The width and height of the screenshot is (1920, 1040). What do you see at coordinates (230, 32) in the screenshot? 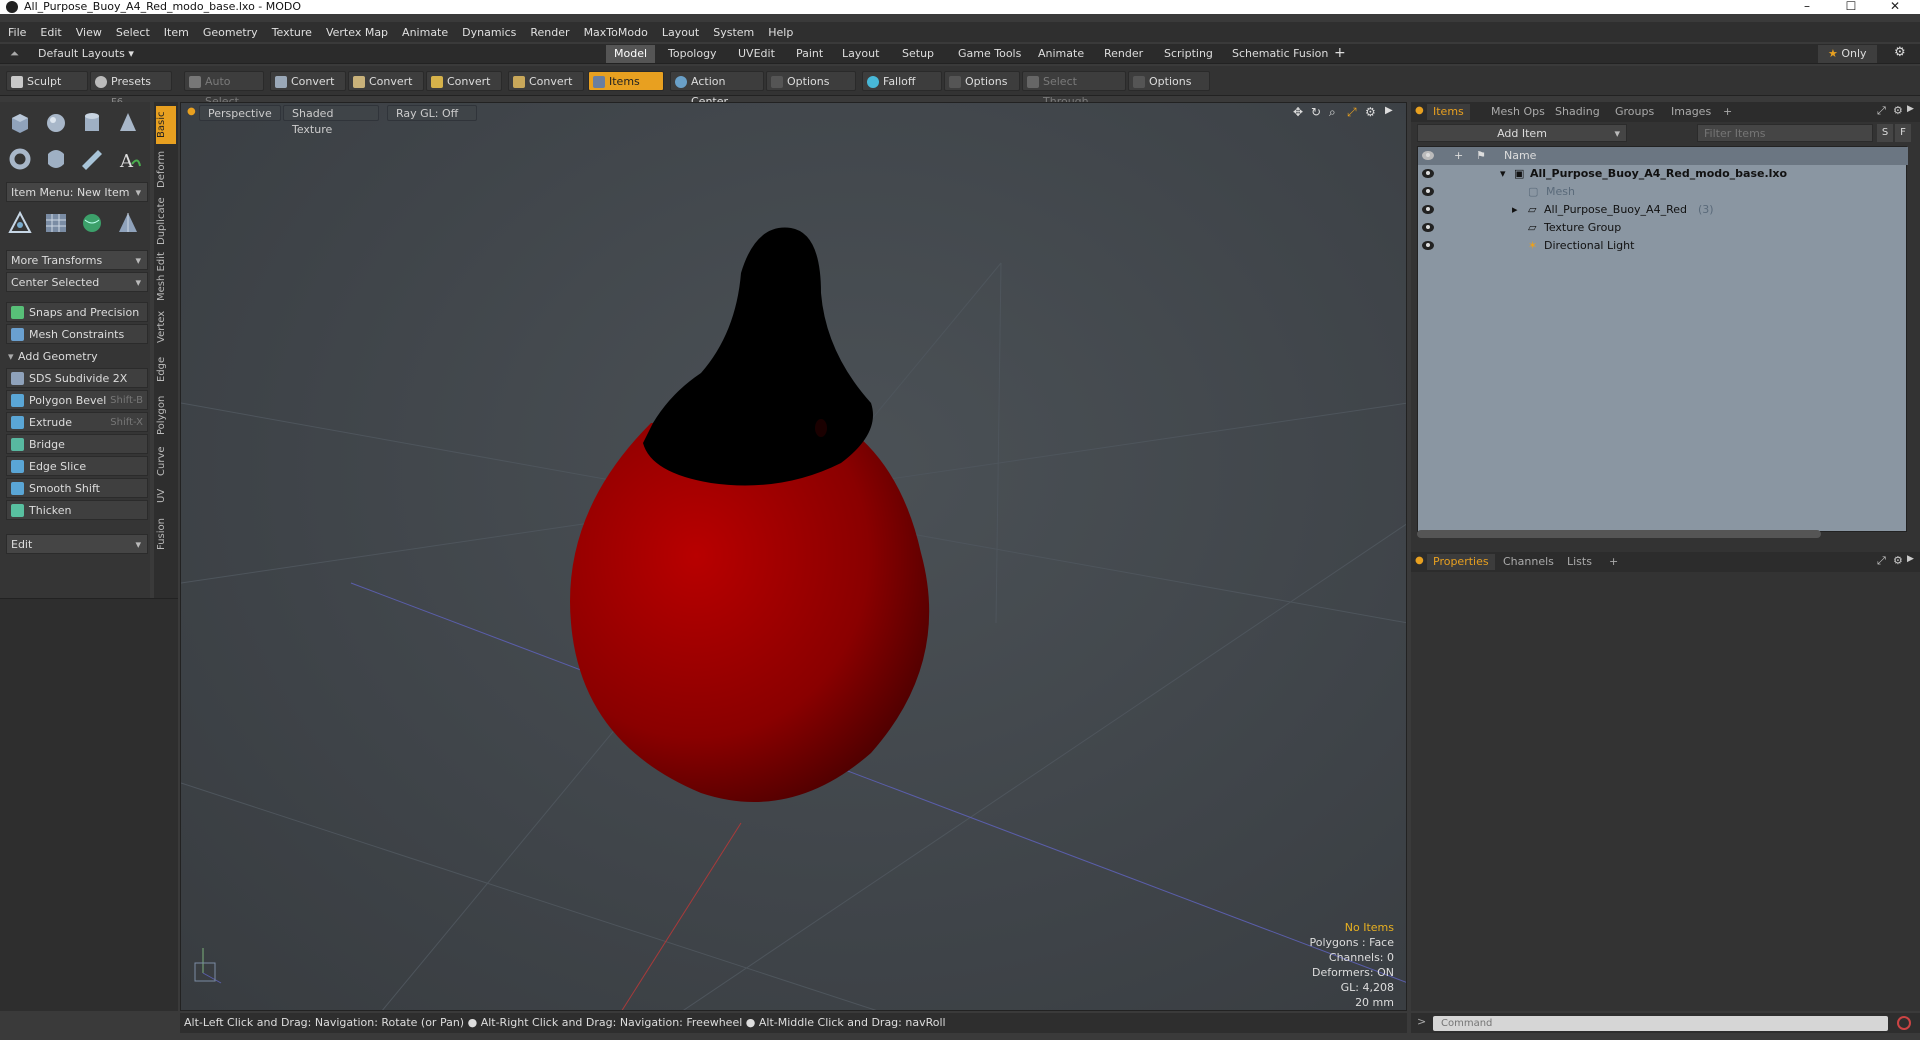
I see `menu-geometry: Geometry` at bounding box center [230, 32].